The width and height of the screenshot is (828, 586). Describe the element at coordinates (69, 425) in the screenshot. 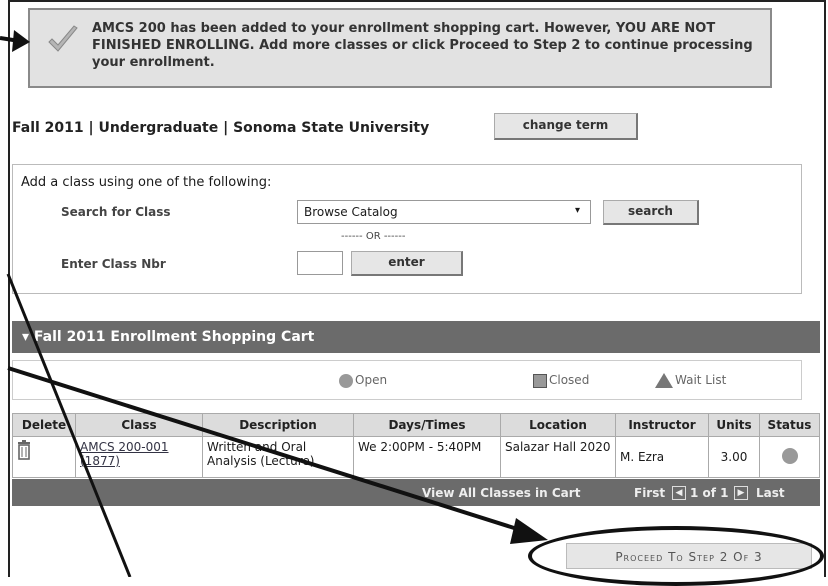

I see `pointer-line-left` at that location.